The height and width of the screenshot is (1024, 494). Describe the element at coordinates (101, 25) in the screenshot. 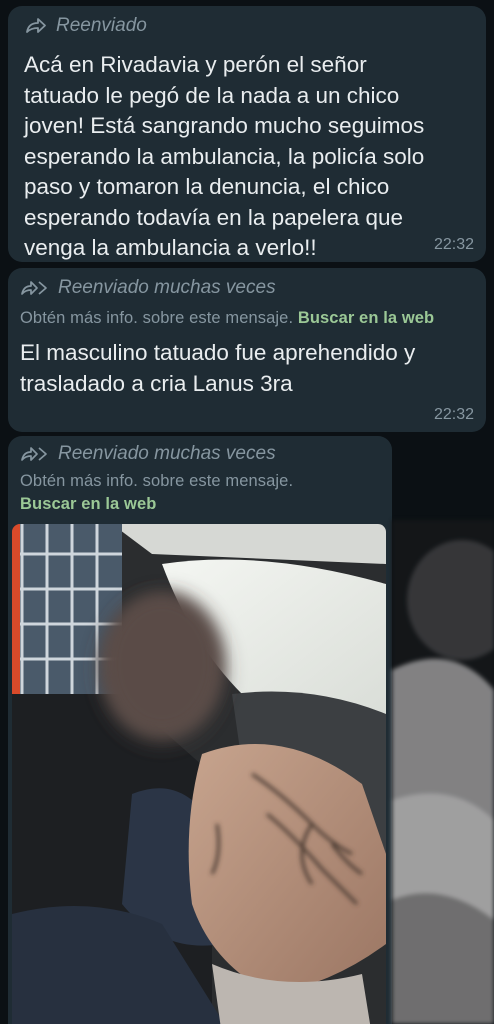

I see `forwarded-text: Reenviado` at that location.